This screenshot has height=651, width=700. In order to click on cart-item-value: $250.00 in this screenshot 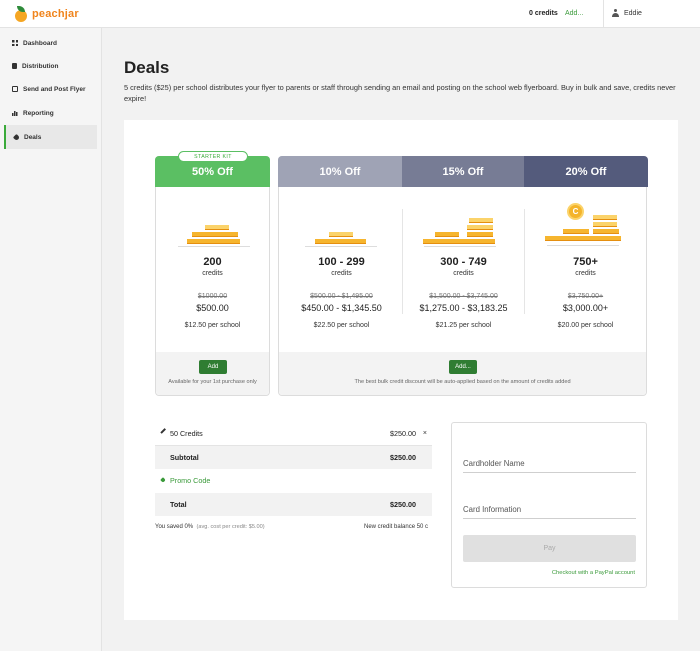, I will do `click(403, 433)`.